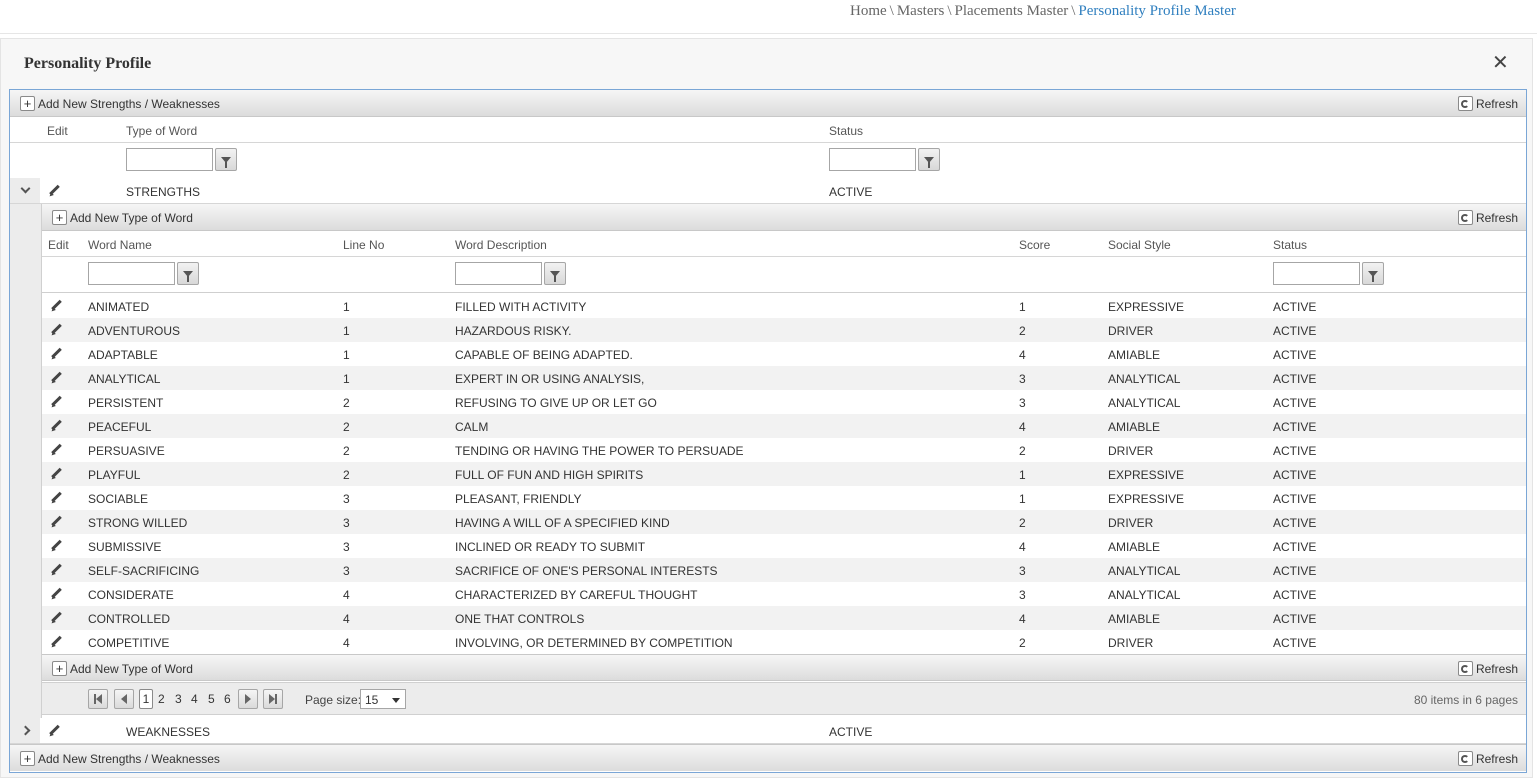 This screenshot has width=1537, height=778. What do you see at coordinates (25, 190) in the screenshot?
I see `collapse-chevron-down-icon` at bounding box center [25, 190].